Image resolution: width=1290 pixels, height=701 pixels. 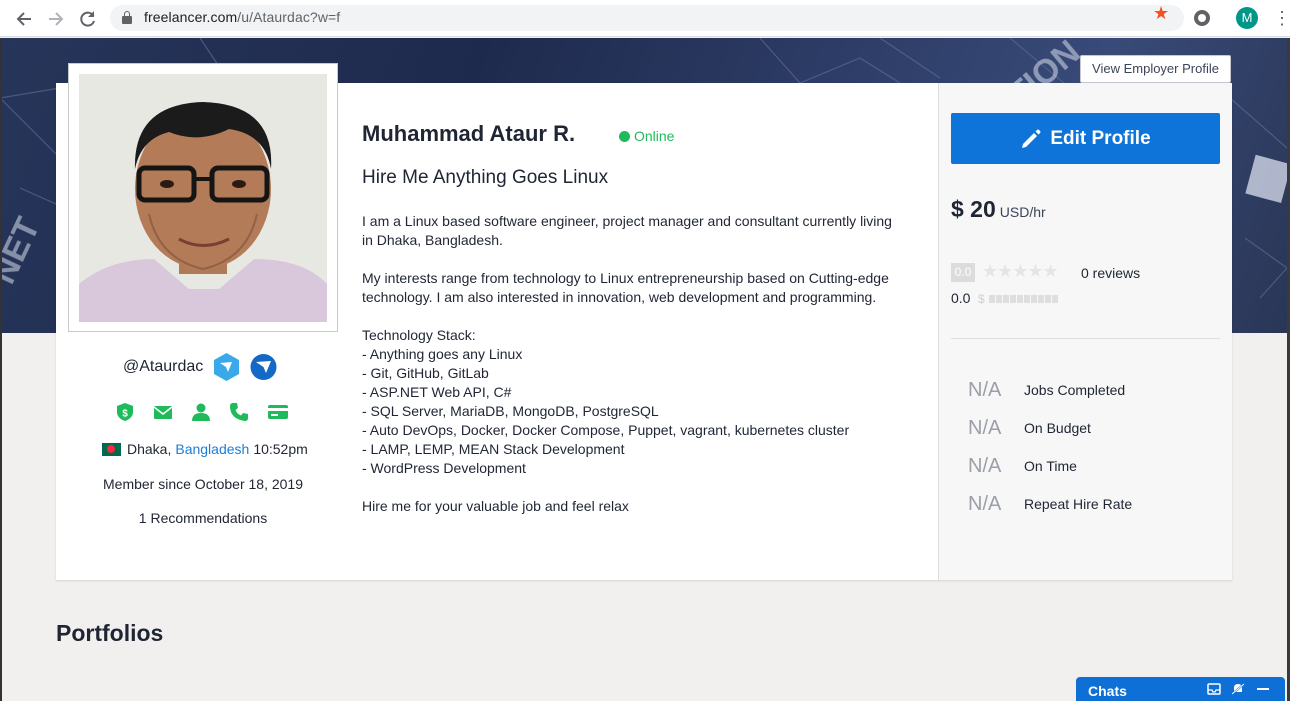 I want to click on edit-profile-label: Edit Profile, so click(x=1100, y=138).